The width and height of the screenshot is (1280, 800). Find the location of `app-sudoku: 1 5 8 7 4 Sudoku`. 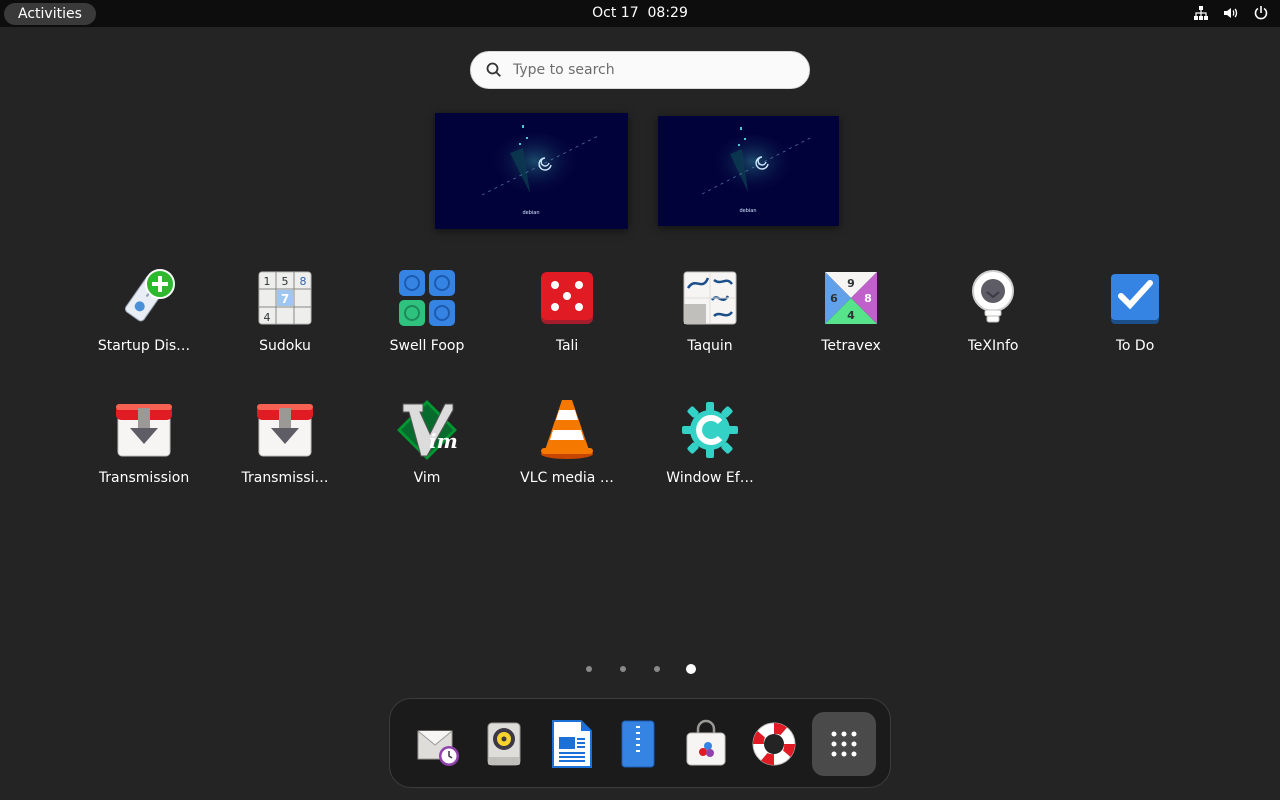

app-sudoku: 1 5 8 7 4 Sudoku is located at coordinates (285, 326).